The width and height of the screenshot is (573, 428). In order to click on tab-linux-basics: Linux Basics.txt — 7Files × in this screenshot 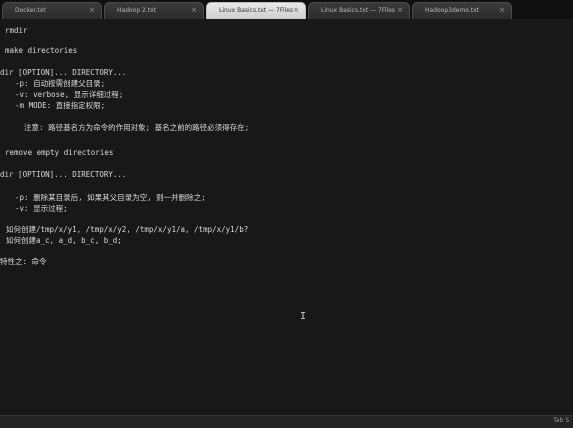, I will do `click(359, 10)`.